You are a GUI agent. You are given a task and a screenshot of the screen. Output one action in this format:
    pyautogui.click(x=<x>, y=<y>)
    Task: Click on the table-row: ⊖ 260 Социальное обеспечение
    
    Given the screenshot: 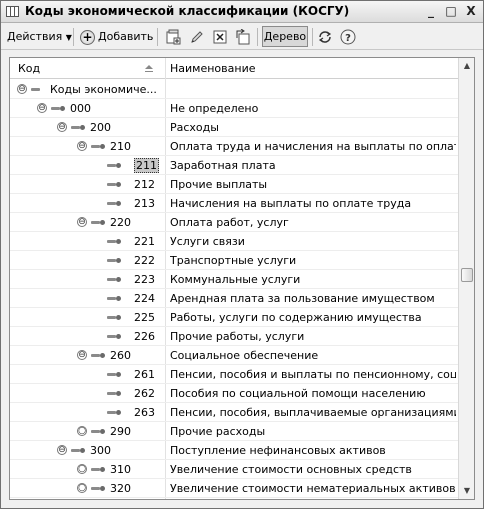 What is the action you would take?
    pyautogui.click(x=234, y=355)
    